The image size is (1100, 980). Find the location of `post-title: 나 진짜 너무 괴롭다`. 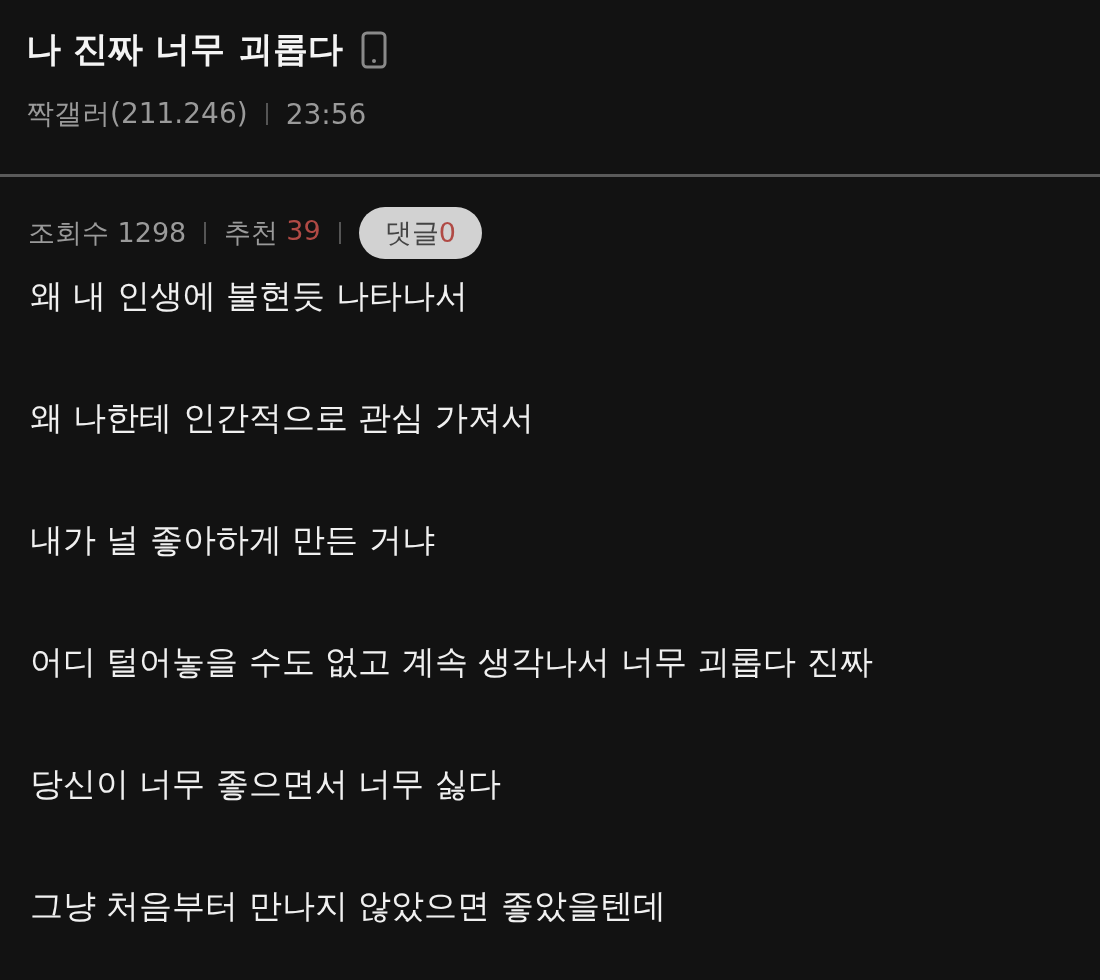

post-title: 나 진짜 너무 괴롭다 is located at coordinates (184, 49).